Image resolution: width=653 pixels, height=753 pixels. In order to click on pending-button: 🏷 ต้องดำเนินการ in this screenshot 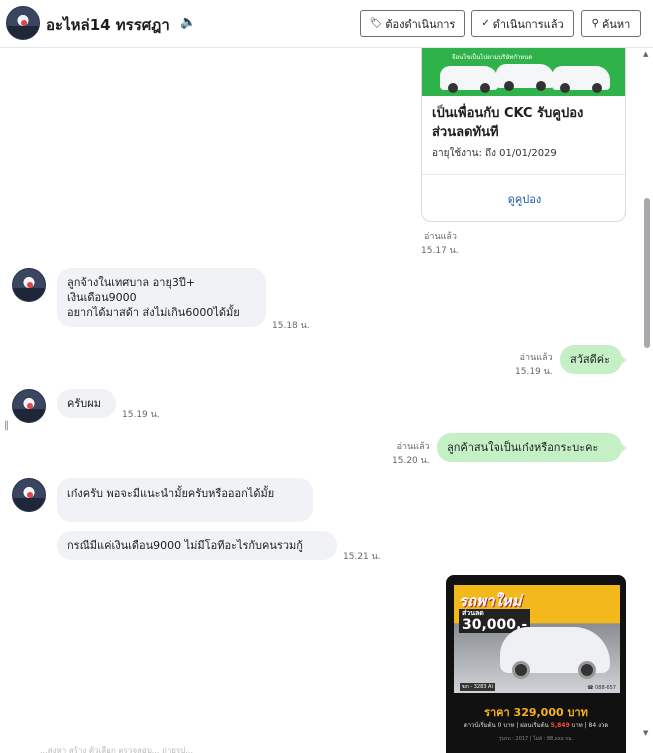, I will do `click(412, 23)`.